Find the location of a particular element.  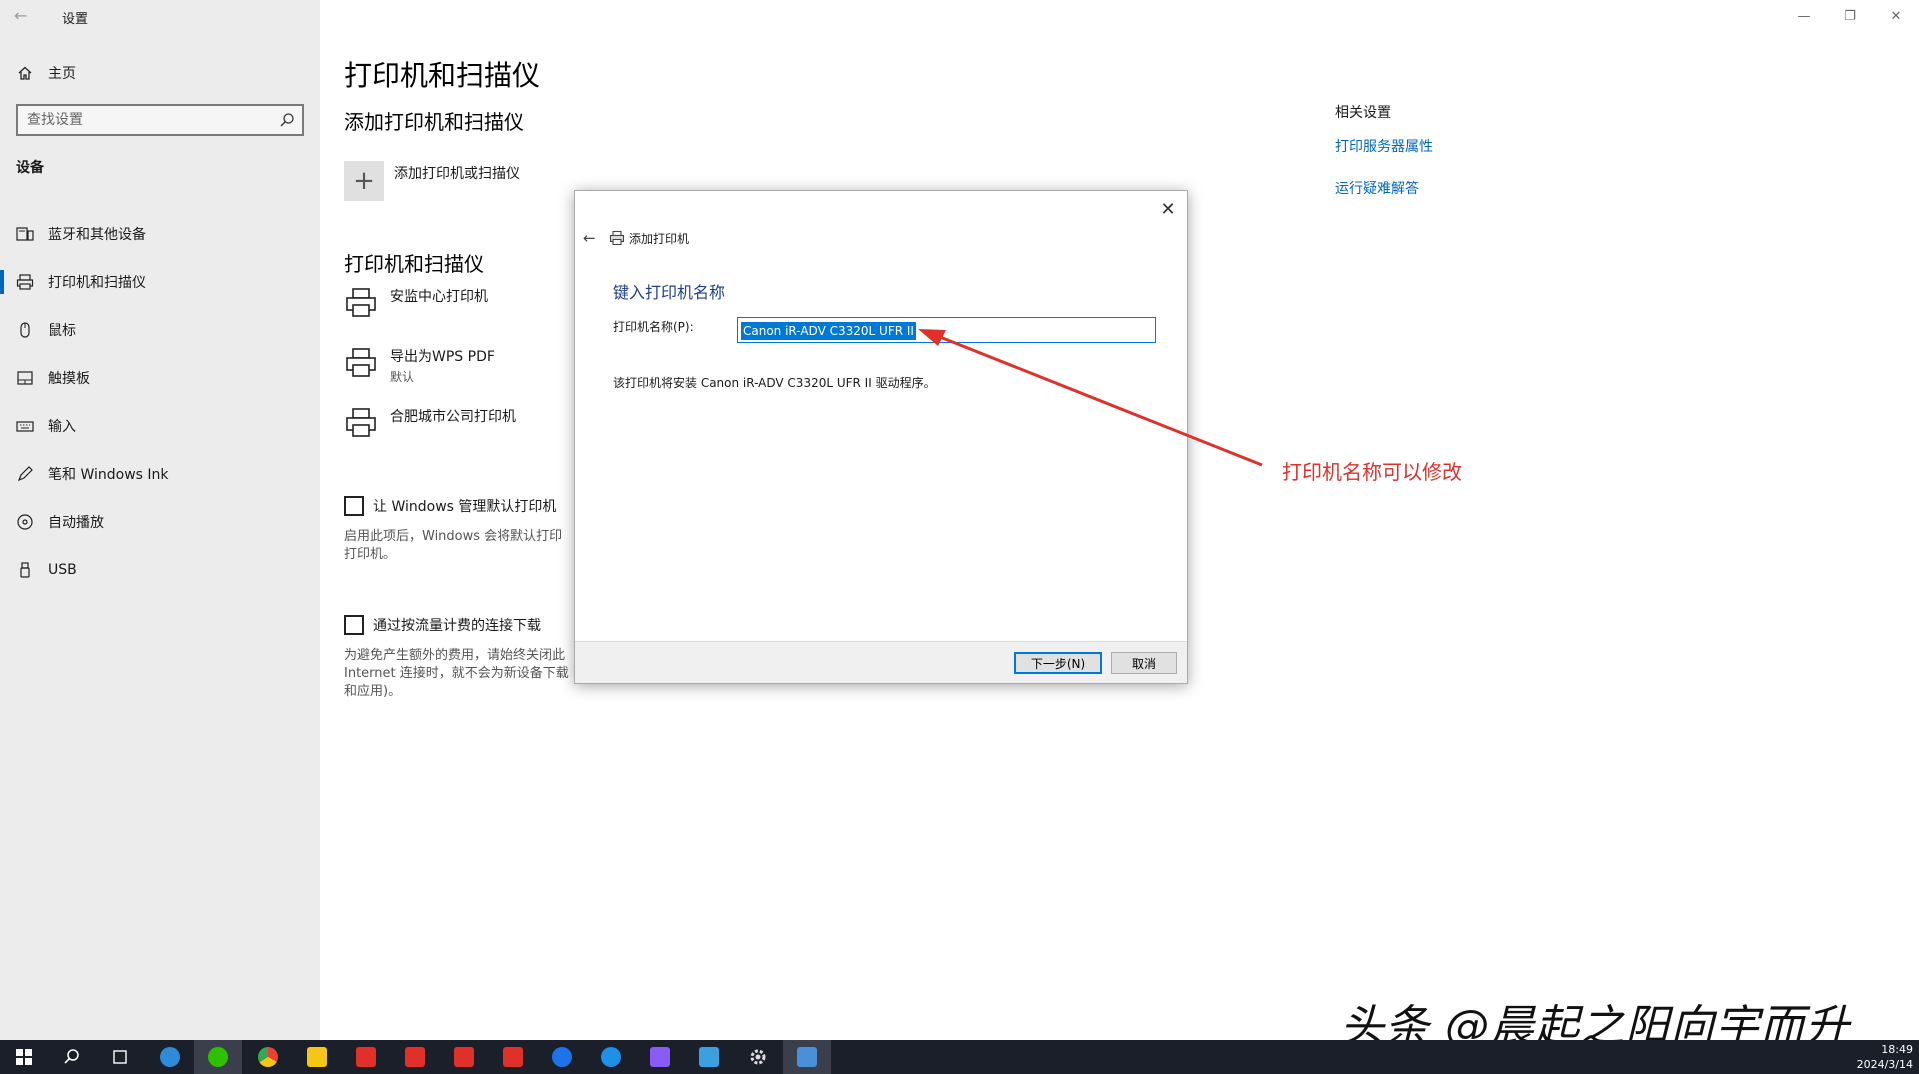

add-section-title: 添加打印机和扫描仪 is located at coordinates (434, 122).